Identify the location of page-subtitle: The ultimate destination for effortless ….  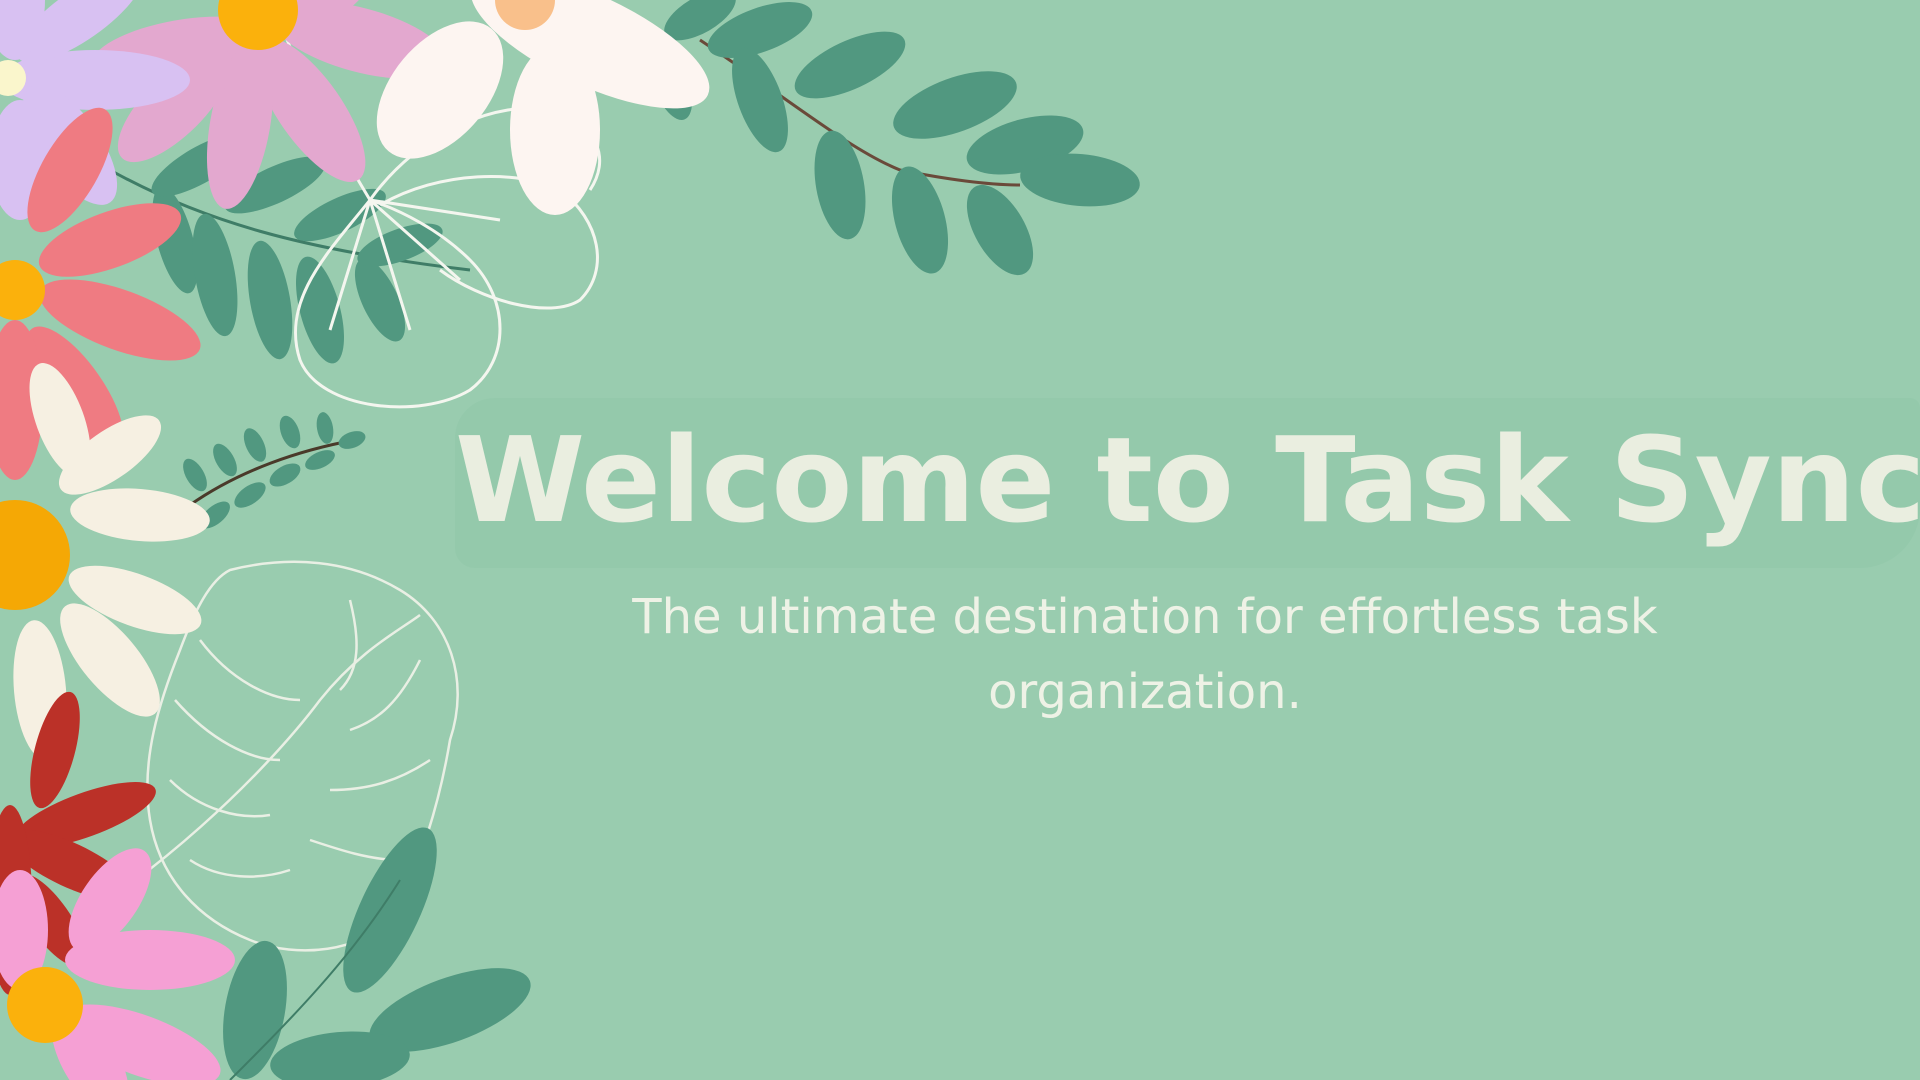
(1145, 654).